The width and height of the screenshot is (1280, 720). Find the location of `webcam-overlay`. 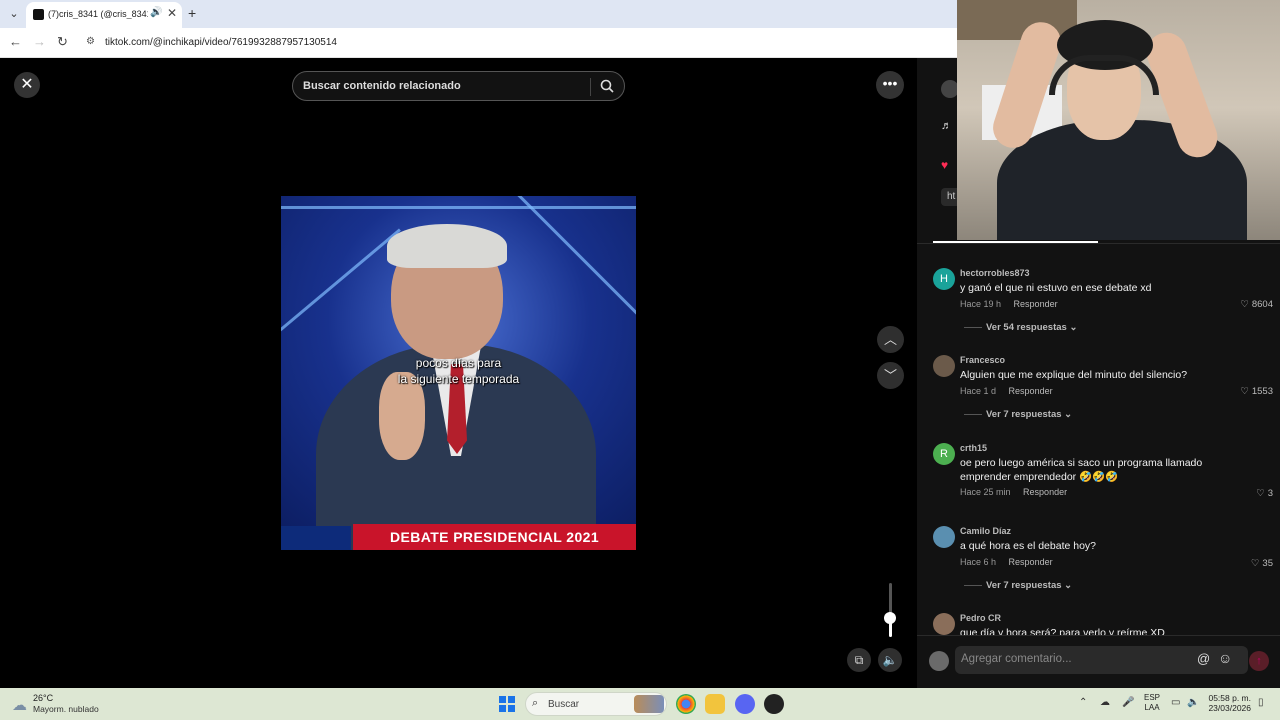

webcam-overlay is located at coordinates (1118, 120).